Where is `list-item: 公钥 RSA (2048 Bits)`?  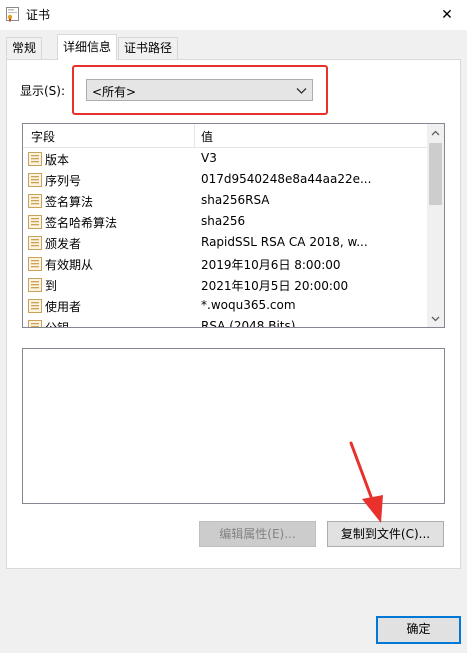
list-item: 公钥 RSA (2048 Bits) is located at coordinates (225, 322).